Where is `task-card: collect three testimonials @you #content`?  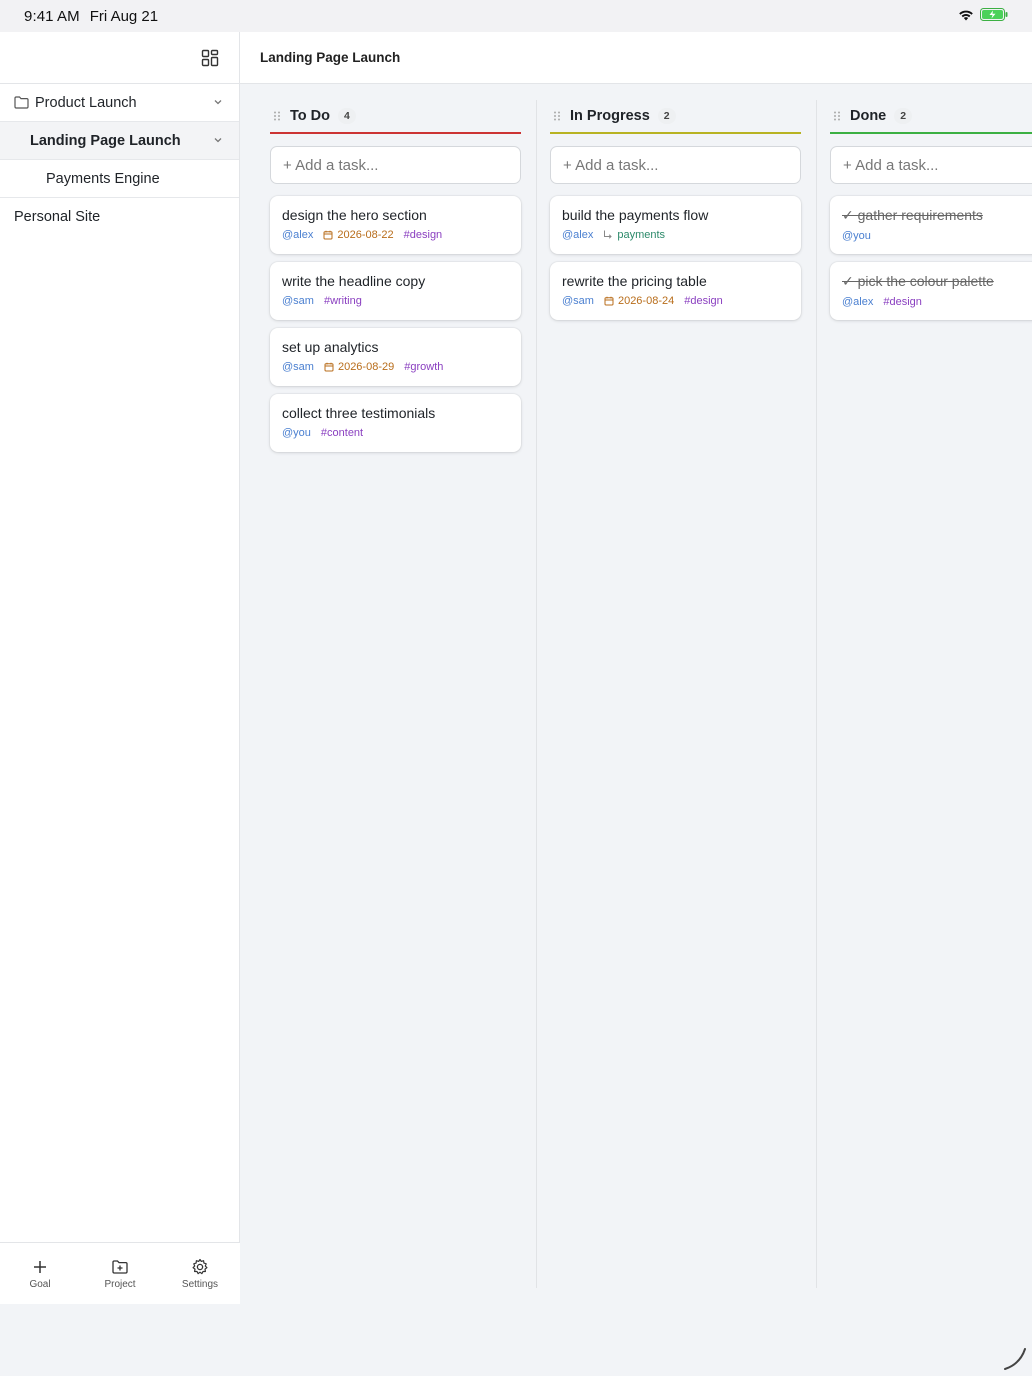 task-card: collect three testimonials @you #content is located at coordinates (395, 423).